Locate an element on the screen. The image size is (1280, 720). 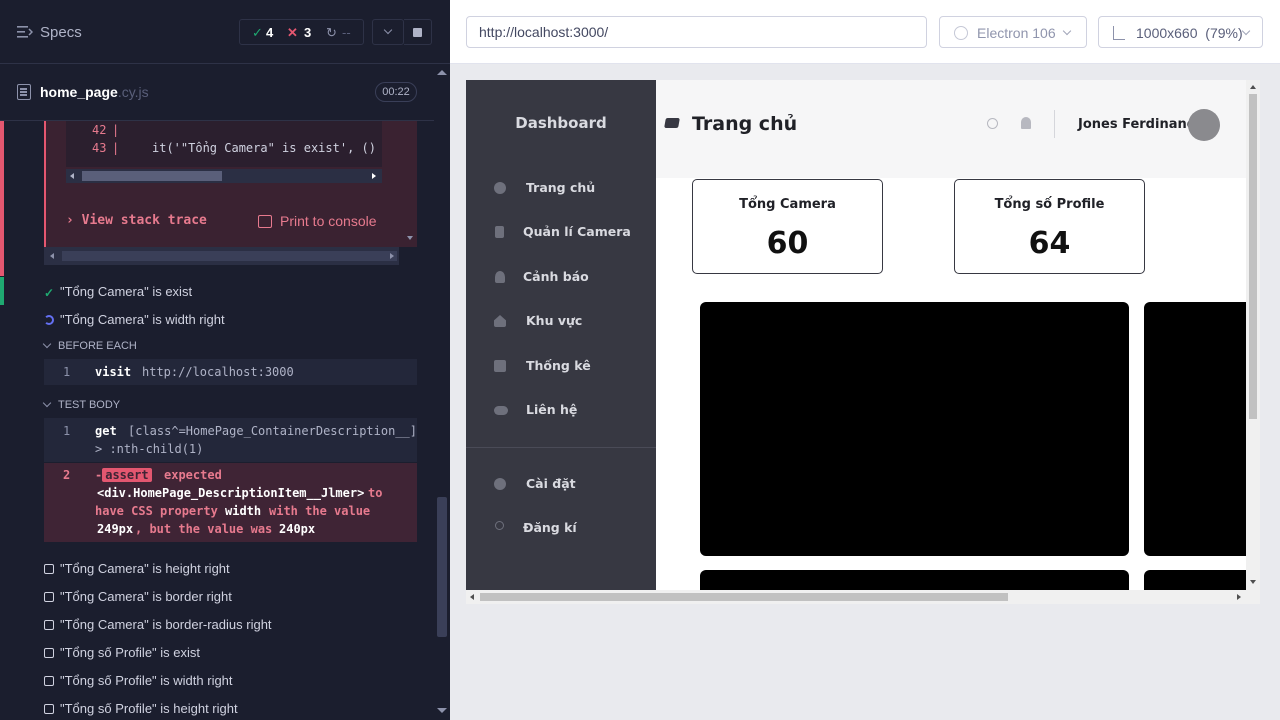
test-title: "Tổng Camera" is exist is located at coordinates (126, 291).